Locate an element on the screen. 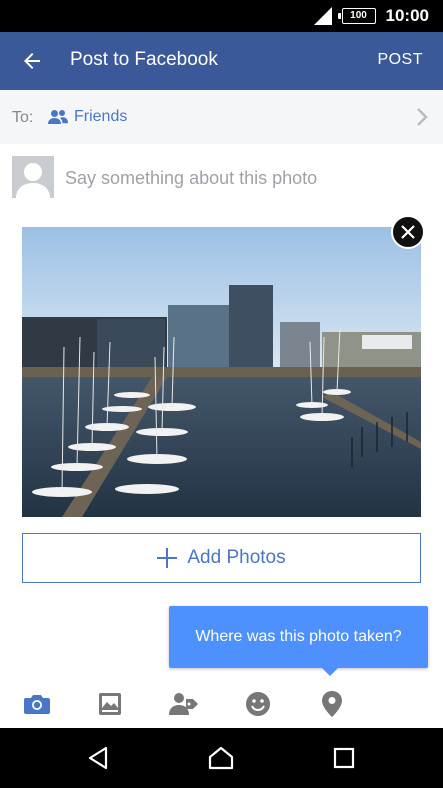 The width and height of the screenshot is (443, 788). audience-value: Friends is located at coordinates (101, 116).